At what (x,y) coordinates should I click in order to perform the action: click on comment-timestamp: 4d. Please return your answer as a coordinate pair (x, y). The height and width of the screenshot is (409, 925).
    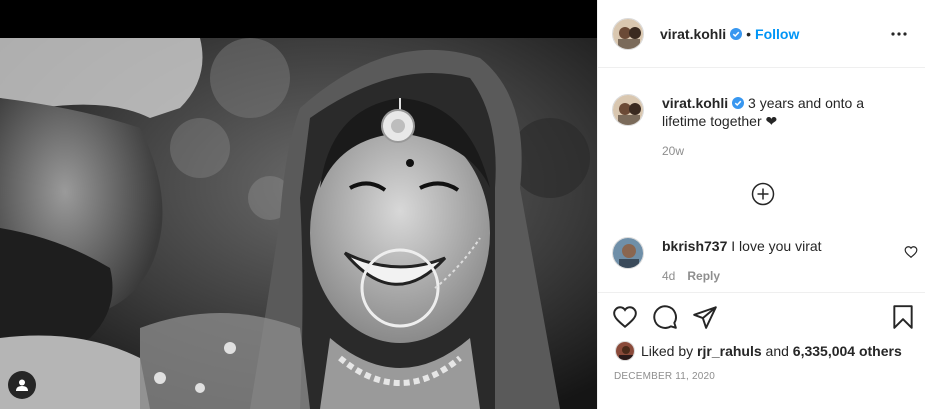
    Looking at the image, I should click on (668, 276).